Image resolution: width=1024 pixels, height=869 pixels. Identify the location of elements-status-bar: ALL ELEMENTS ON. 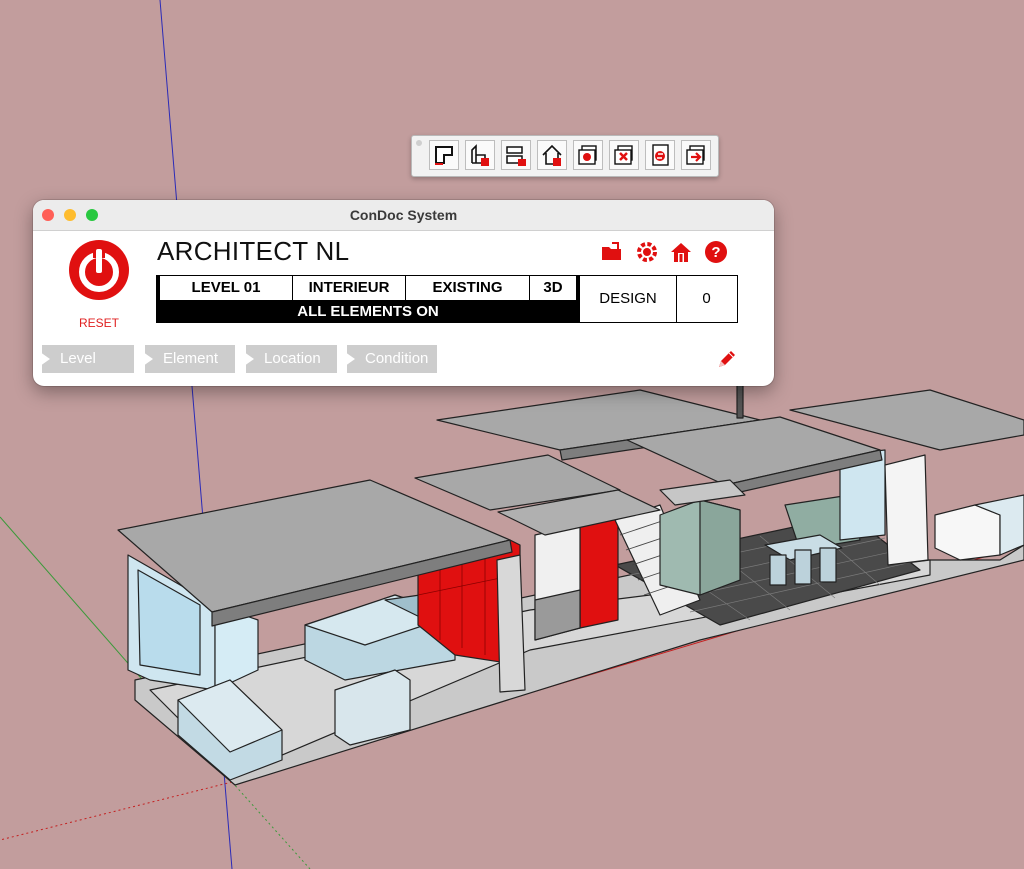
(368, 311).